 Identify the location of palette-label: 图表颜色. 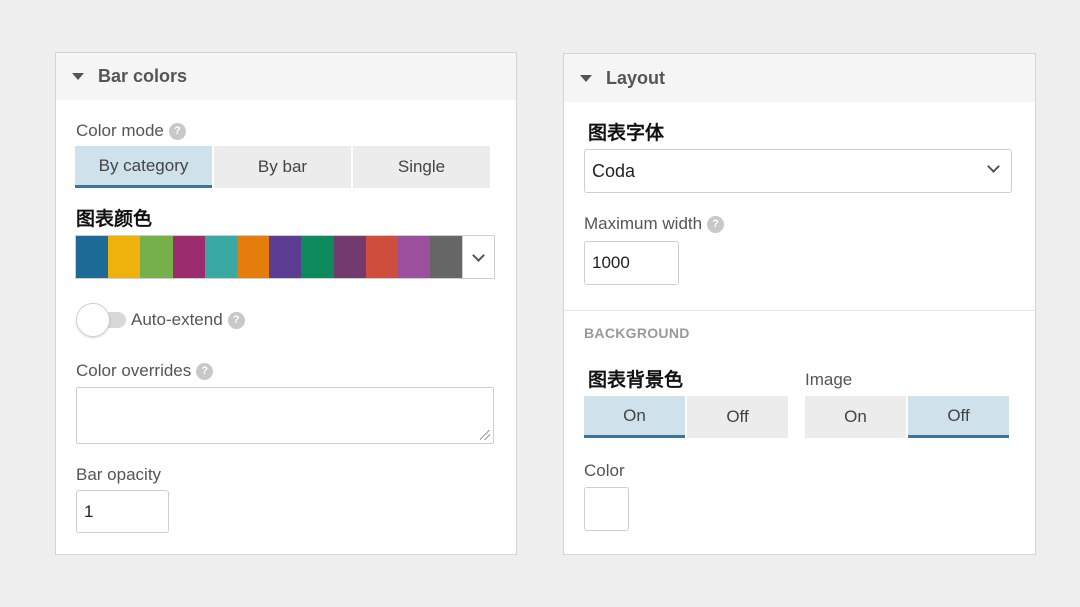
(114, 219).